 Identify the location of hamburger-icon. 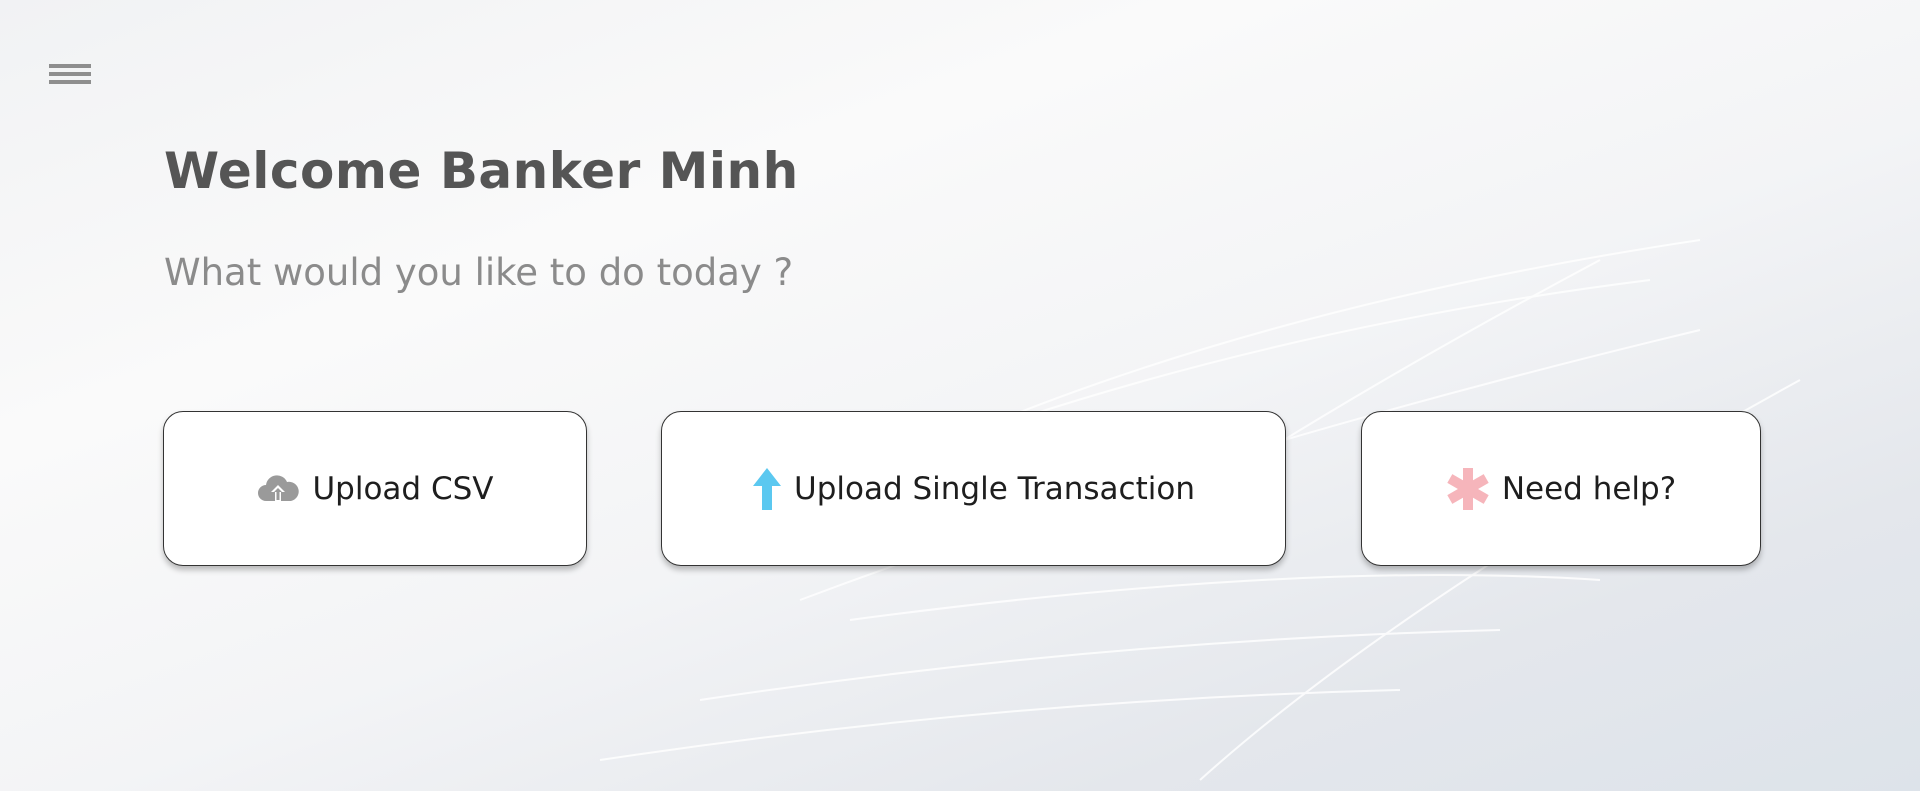
(70, 76).